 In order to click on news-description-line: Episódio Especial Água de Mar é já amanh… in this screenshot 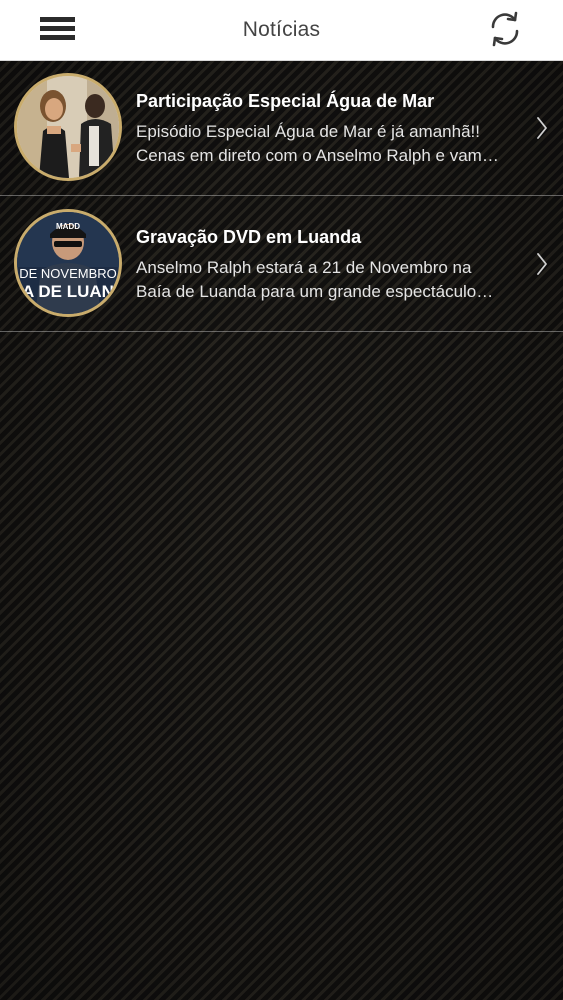, I will do `click(308, 131)`.